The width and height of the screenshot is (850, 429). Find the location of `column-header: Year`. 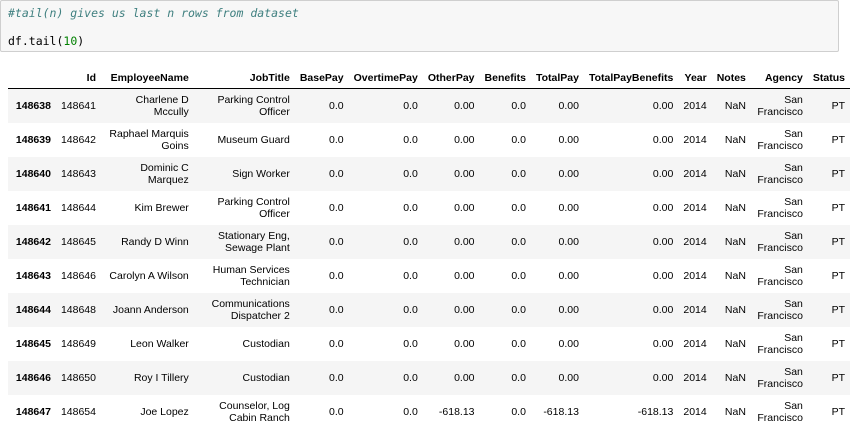

column-header: Year is located at coordinates (695, 78).